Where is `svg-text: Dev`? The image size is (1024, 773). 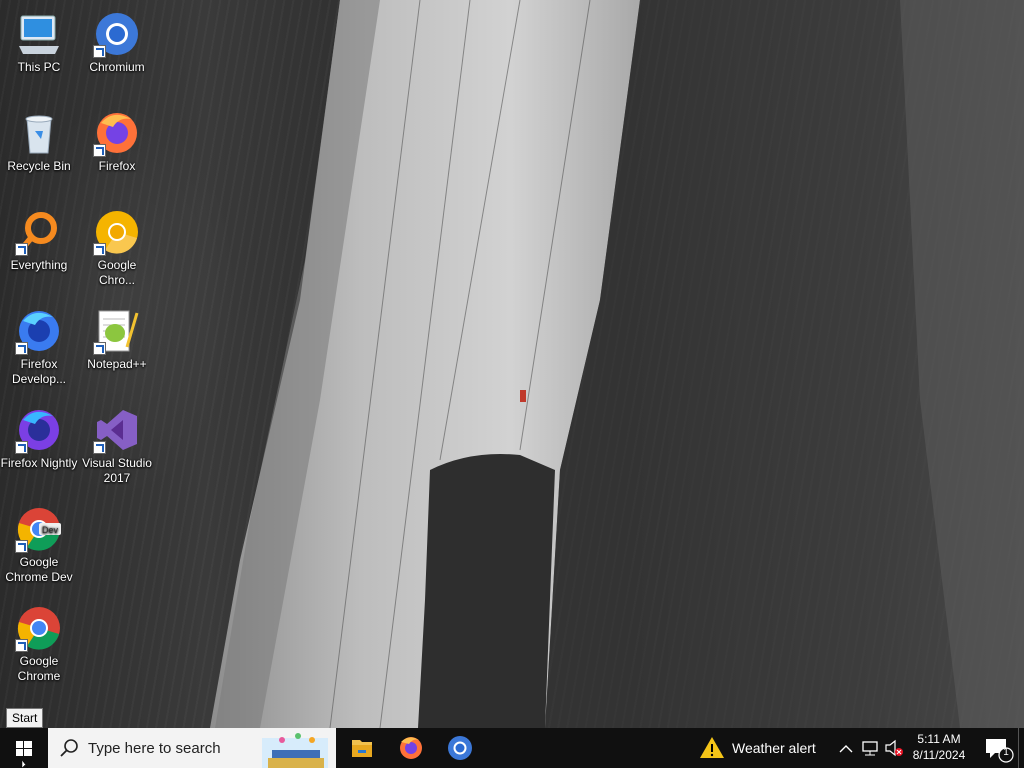 svg-text: Dev is located at coordinates (50, 530).